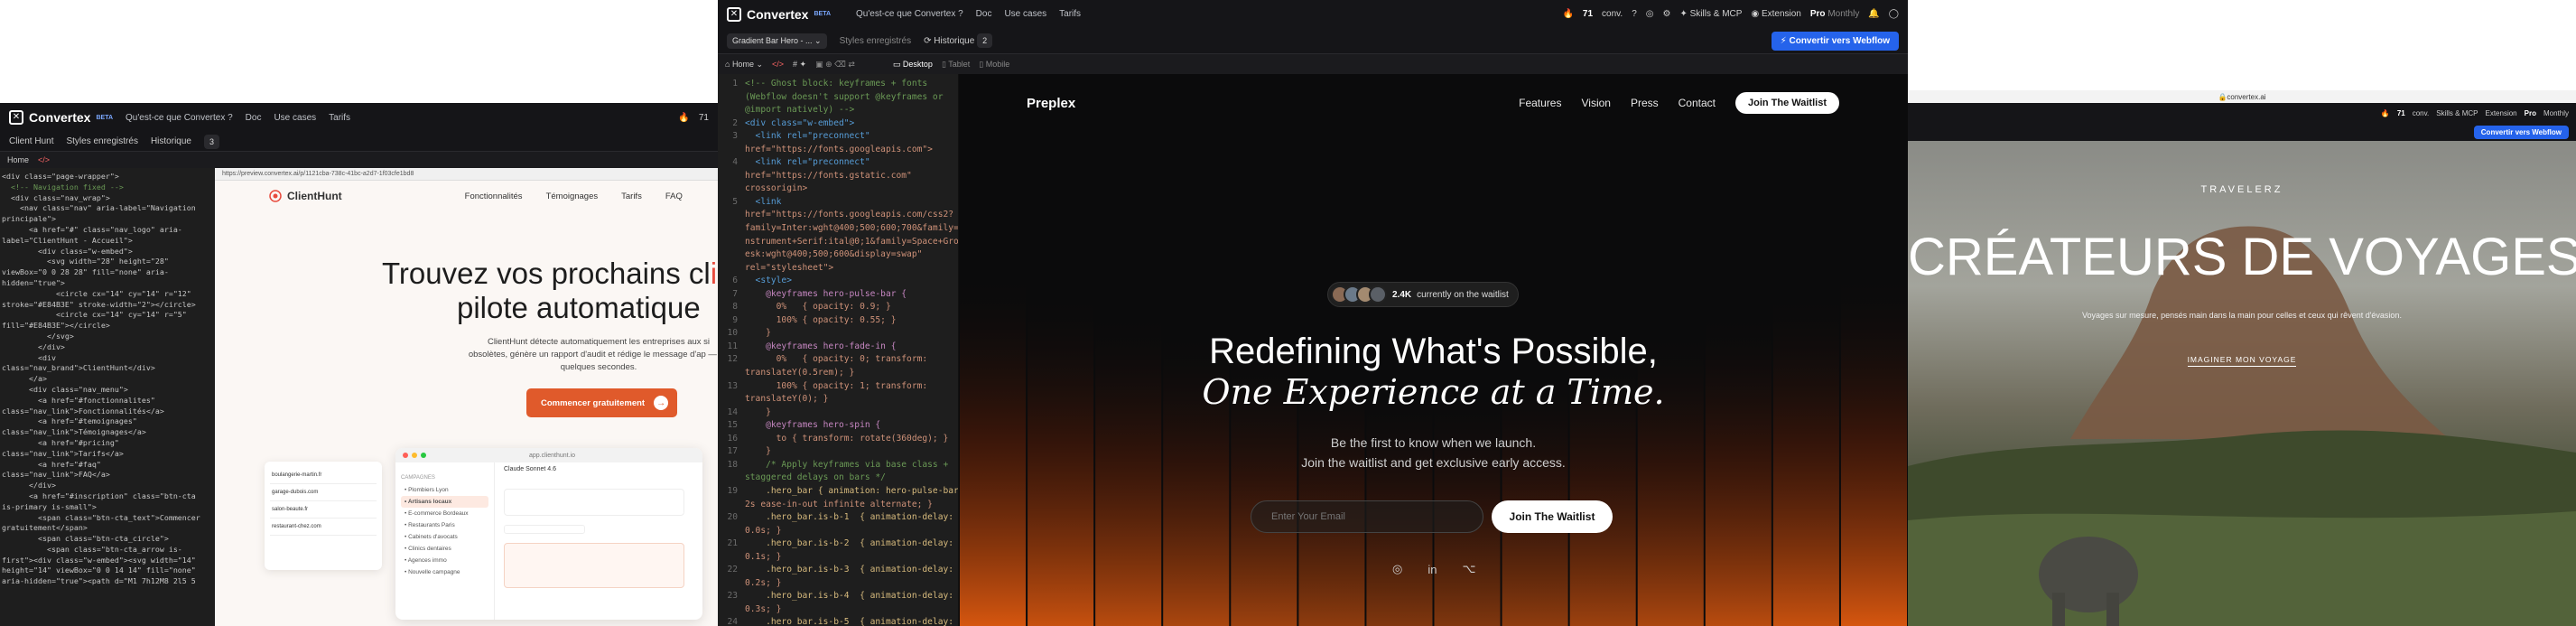  Describe the element at coordinates (1835, 41) in the screenshot. I see `convert-webflow-button: ⚡ Convertir vers Webflow` at that location.